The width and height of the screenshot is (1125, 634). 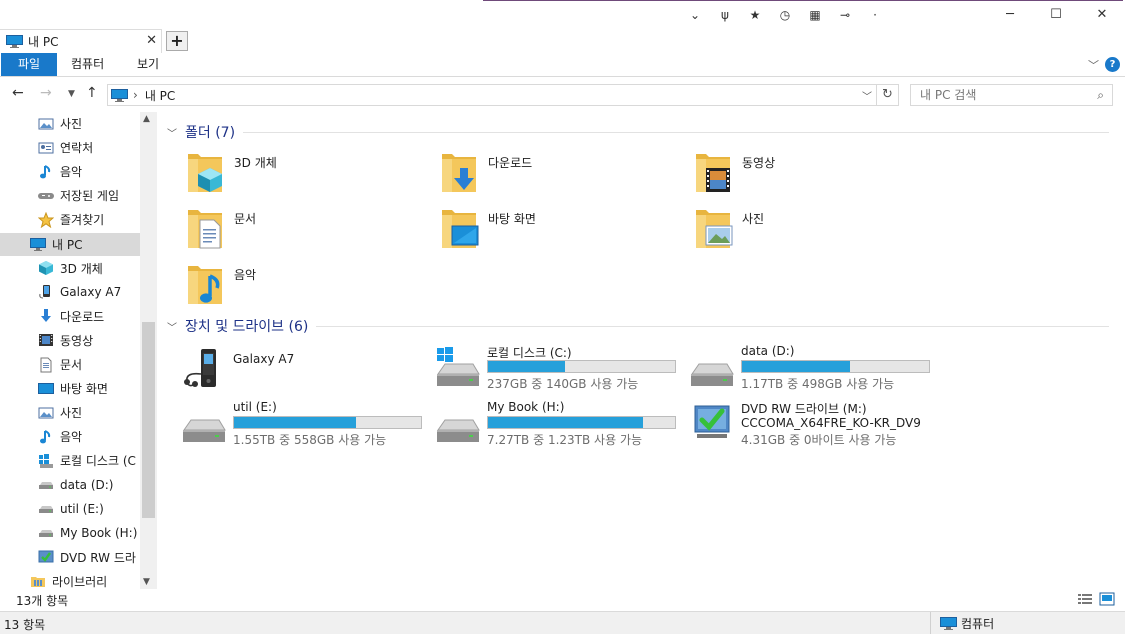 I want to click on nav-item: 동영상, so click(x=70, y=340).